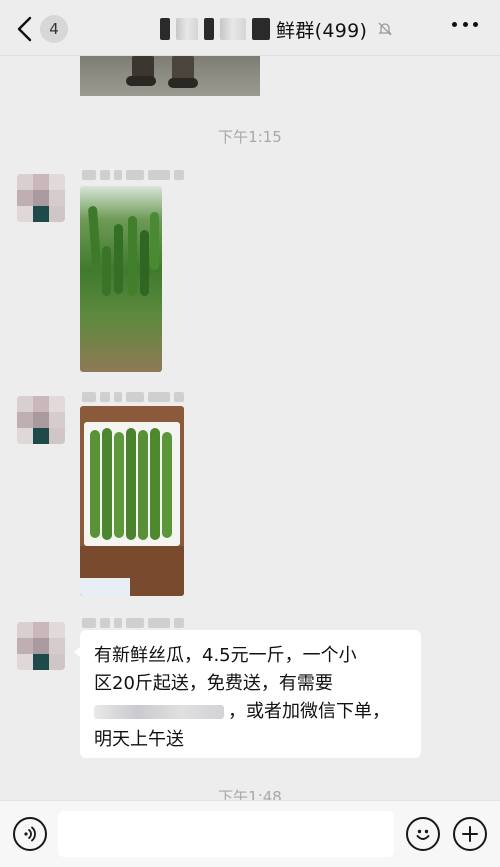 The image size is (500, 867). Describe the element at coordinates (465, 26) in the screenshot. I see `more-dots-icon` at that location.